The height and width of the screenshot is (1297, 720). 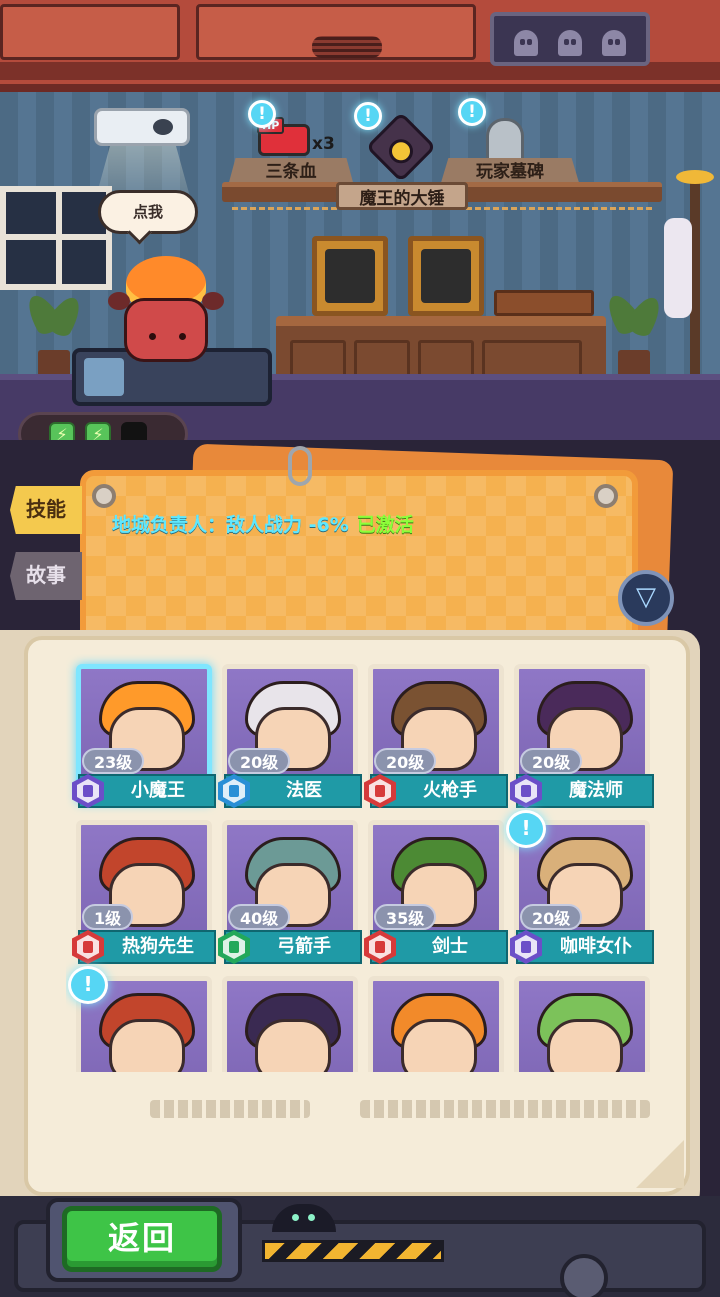 I want to click on tap-me-bubble: 点我, so click(x=148, y=212).